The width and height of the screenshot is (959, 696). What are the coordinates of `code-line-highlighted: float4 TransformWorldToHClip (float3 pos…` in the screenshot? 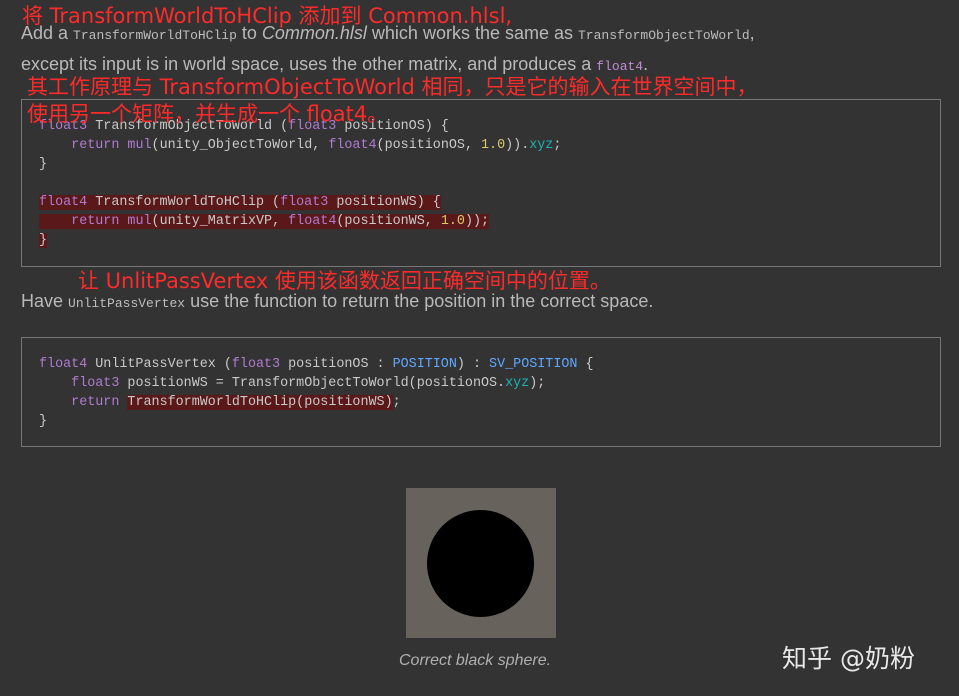 It's located at (240, 202).